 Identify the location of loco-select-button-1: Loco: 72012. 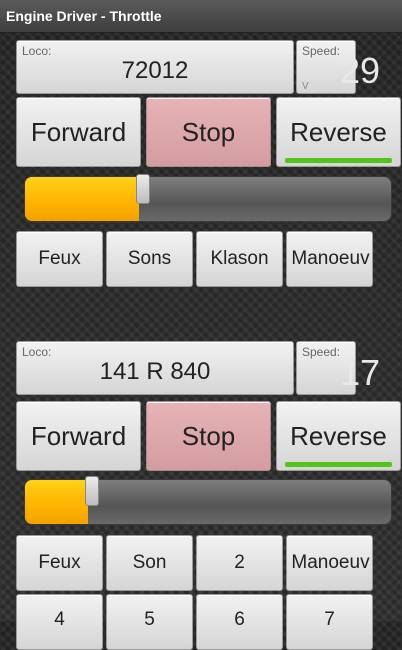
(155, 67).